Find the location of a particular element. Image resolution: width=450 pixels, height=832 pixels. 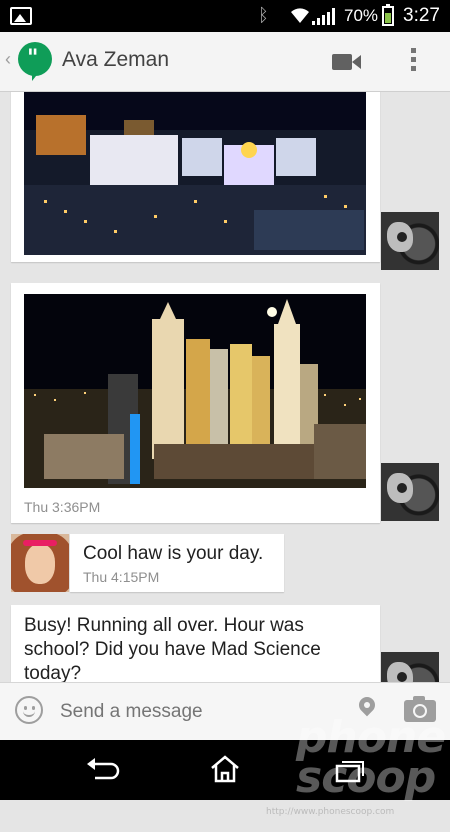

hangouts-logo-icon: " is located at coordinates (35, 61).